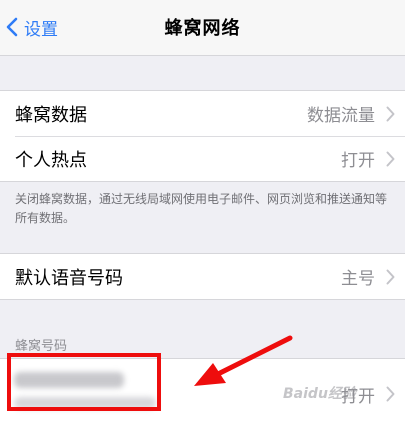 This screenshot has width=405, height=429. Describe the element at coordinates (243, 360) in the screenshot. I see `annotation-arrow-icon` at that location.